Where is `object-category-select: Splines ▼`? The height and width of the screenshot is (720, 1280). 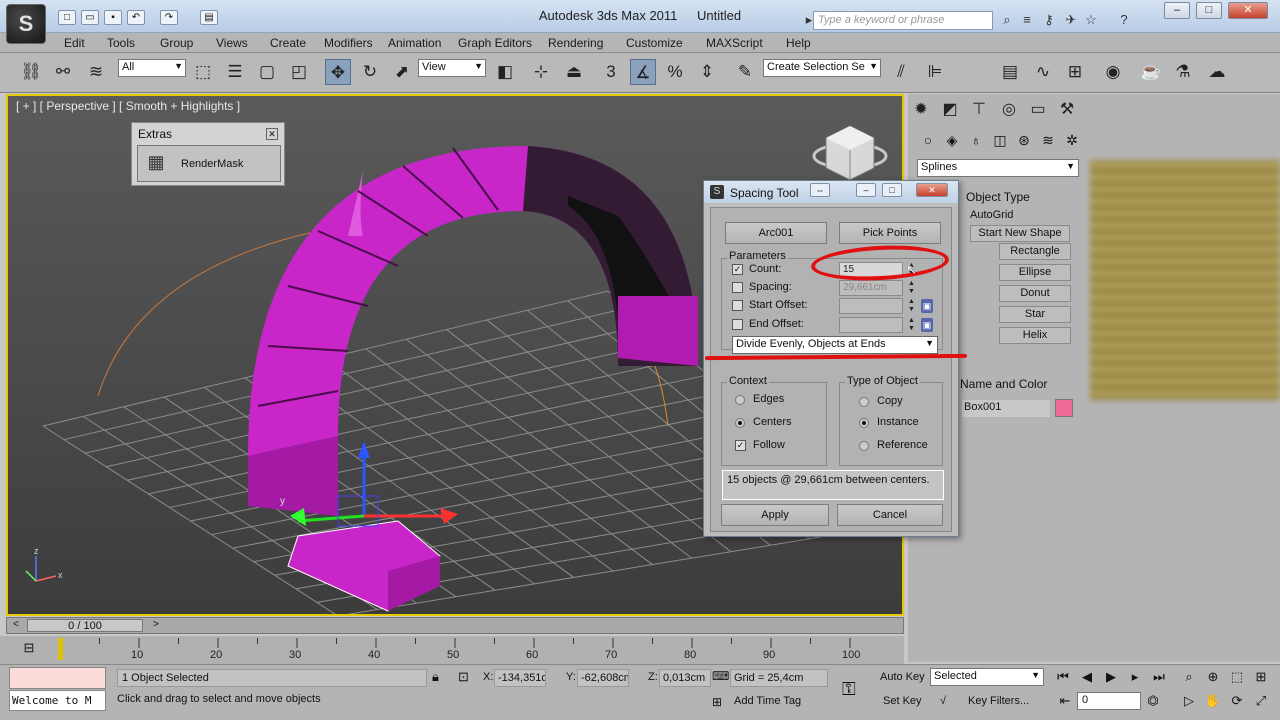
object-category-select: Splines ▼ is located at coordinates (998, 168).